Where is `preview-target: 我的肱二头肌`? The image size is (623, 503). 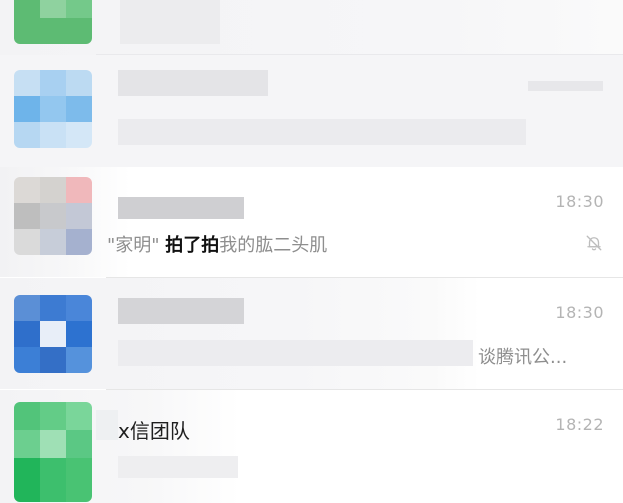 preview-target: 我的肱二头肌 is located at coordinates (273, 245).